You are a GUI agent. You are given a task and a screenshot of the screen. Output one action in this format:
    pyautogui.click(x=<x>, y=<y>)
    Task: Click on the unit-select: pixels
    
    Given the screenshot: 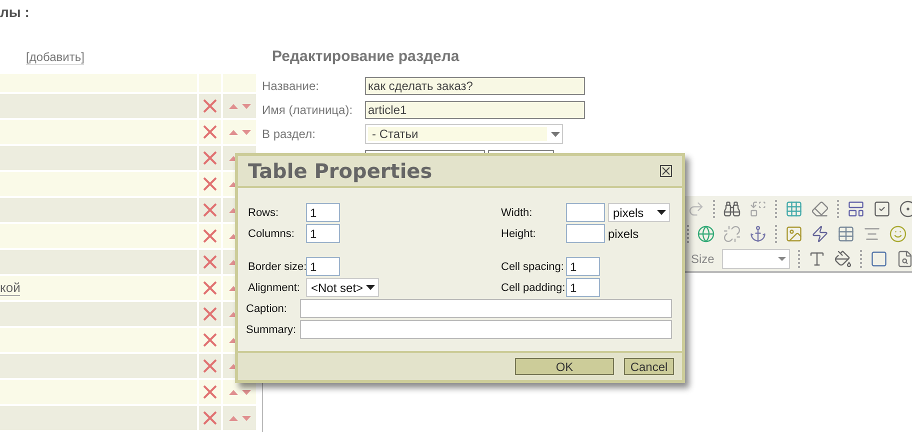 What is the action you would take?
    pyautogui.click(x=639, y=212)
    